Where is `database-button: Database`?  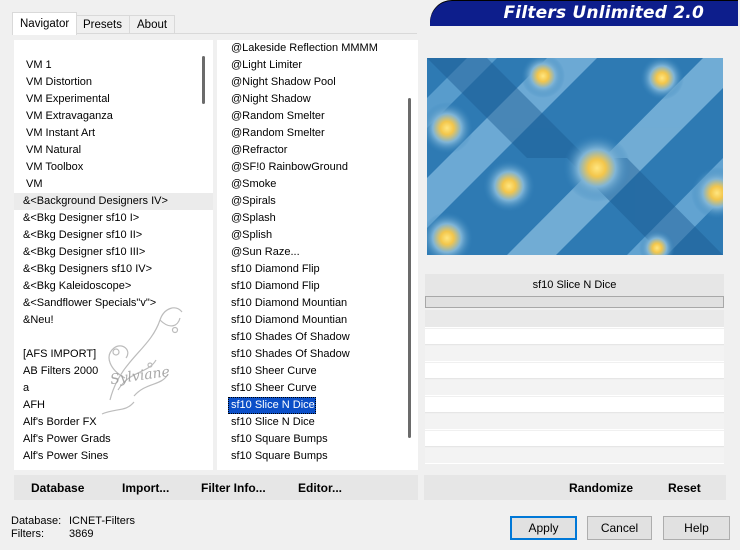 database-button: Database is located at coordinates (57, 488).